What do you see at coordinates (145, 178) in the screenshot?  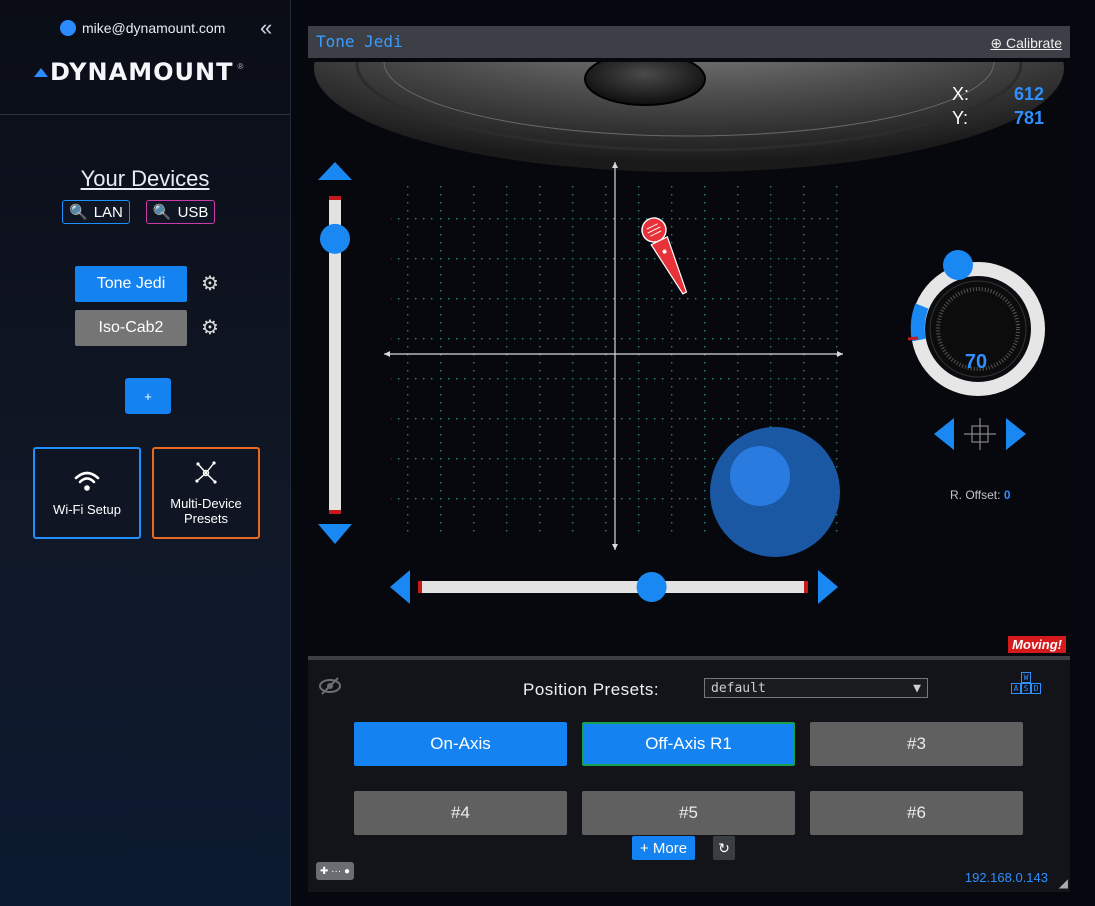 I see `devices-title: Your Devices` at bounding box center [145, 178].